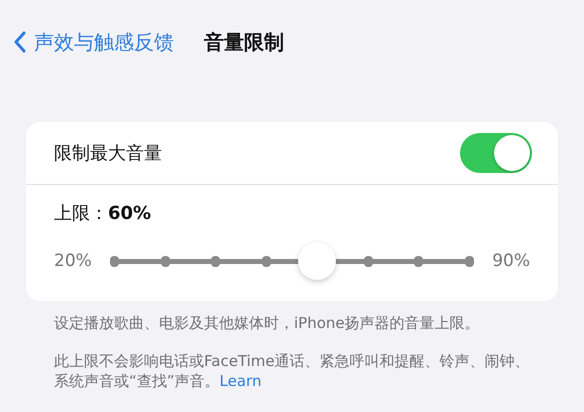  What do you see at coordinates (511, 261) in the screenshot?
I see `max-label: 90%` at bounding box center [511, 261].